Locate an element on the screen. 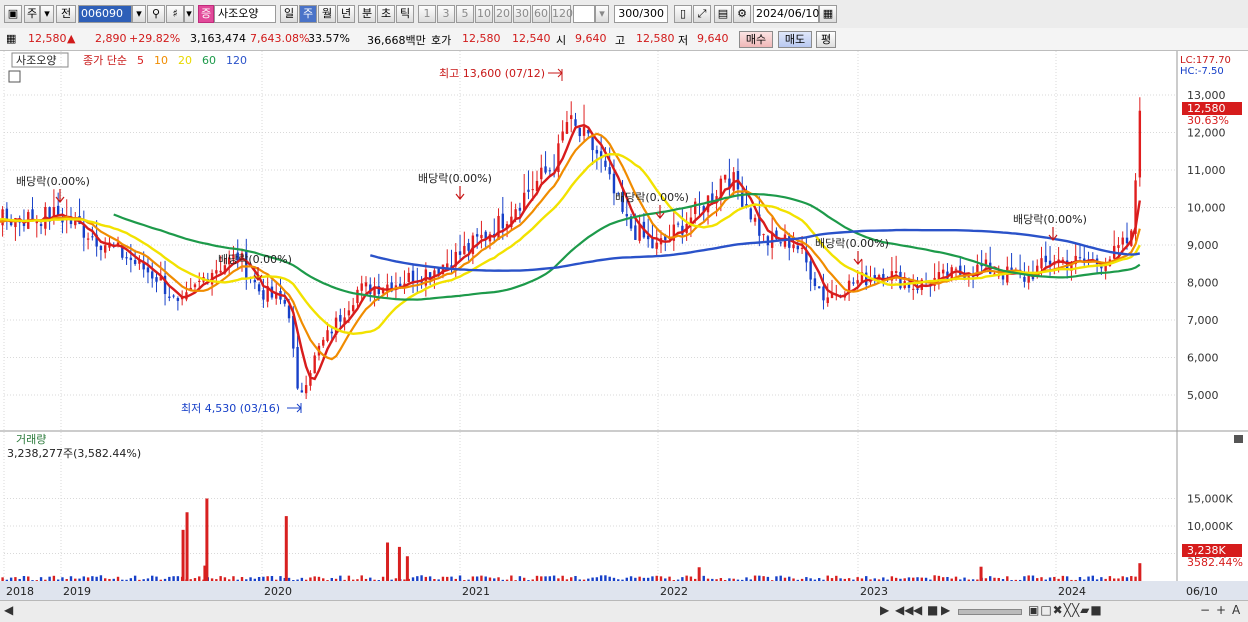 The width and height of the screenshot is (1248, 622). zoom-in-button: + is located at coordinates (1221, 610).